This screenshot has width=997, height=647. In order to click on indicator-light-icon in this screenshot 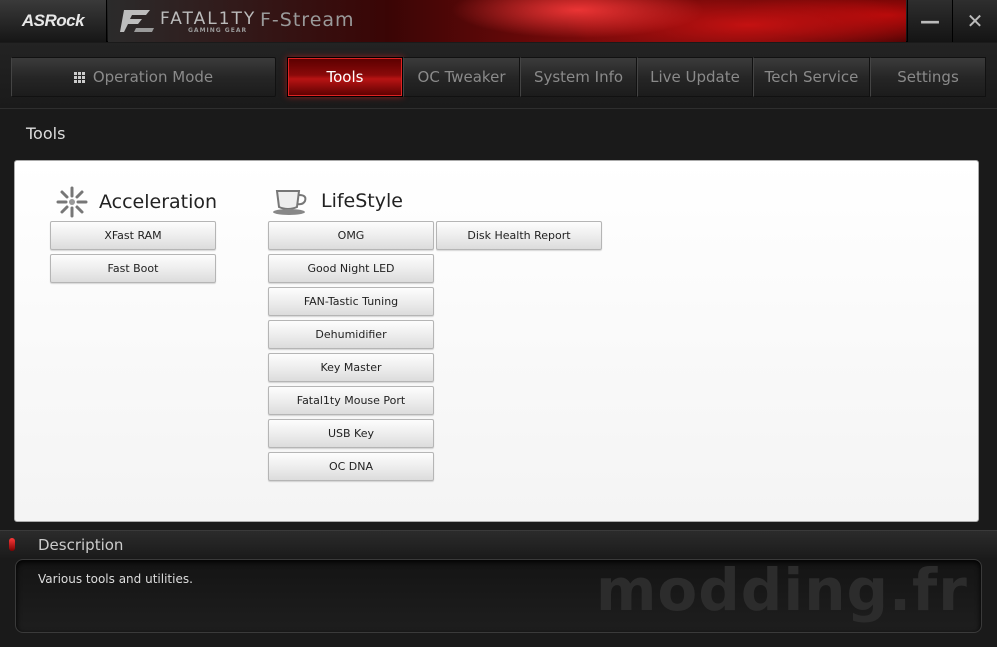, I will do `click(12, 544)`.